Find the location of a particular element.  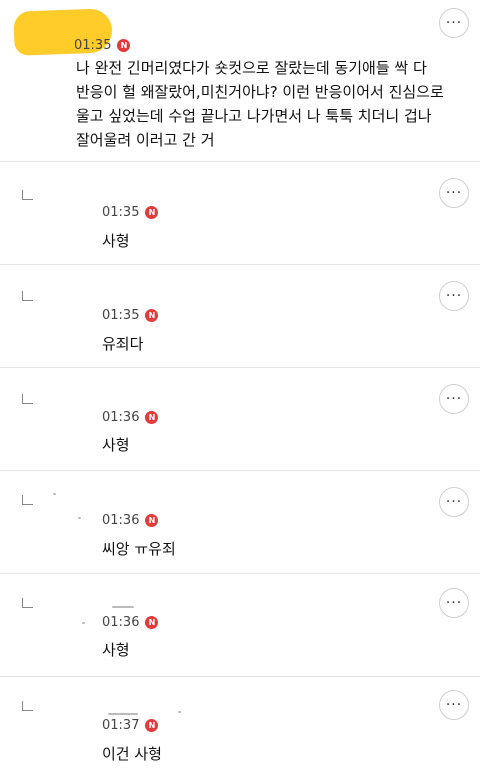

reply-text: 유죄다 is located at coordinates (123, 344).